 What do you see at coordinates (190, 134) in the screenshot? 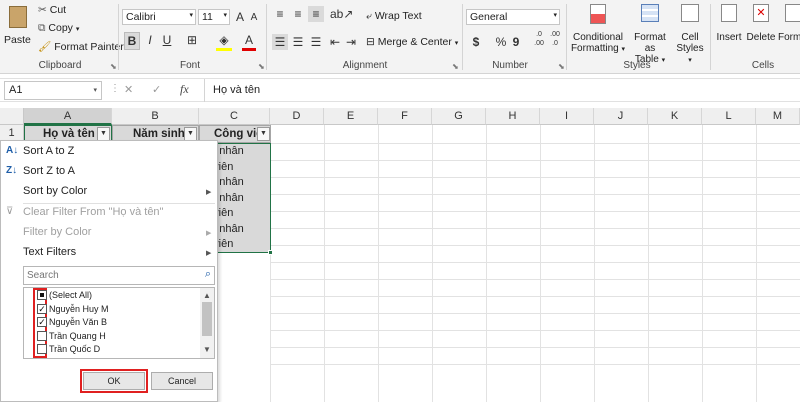
I see `filter-dropdown-b-icon: ▼` at bounding box center [190, 134].